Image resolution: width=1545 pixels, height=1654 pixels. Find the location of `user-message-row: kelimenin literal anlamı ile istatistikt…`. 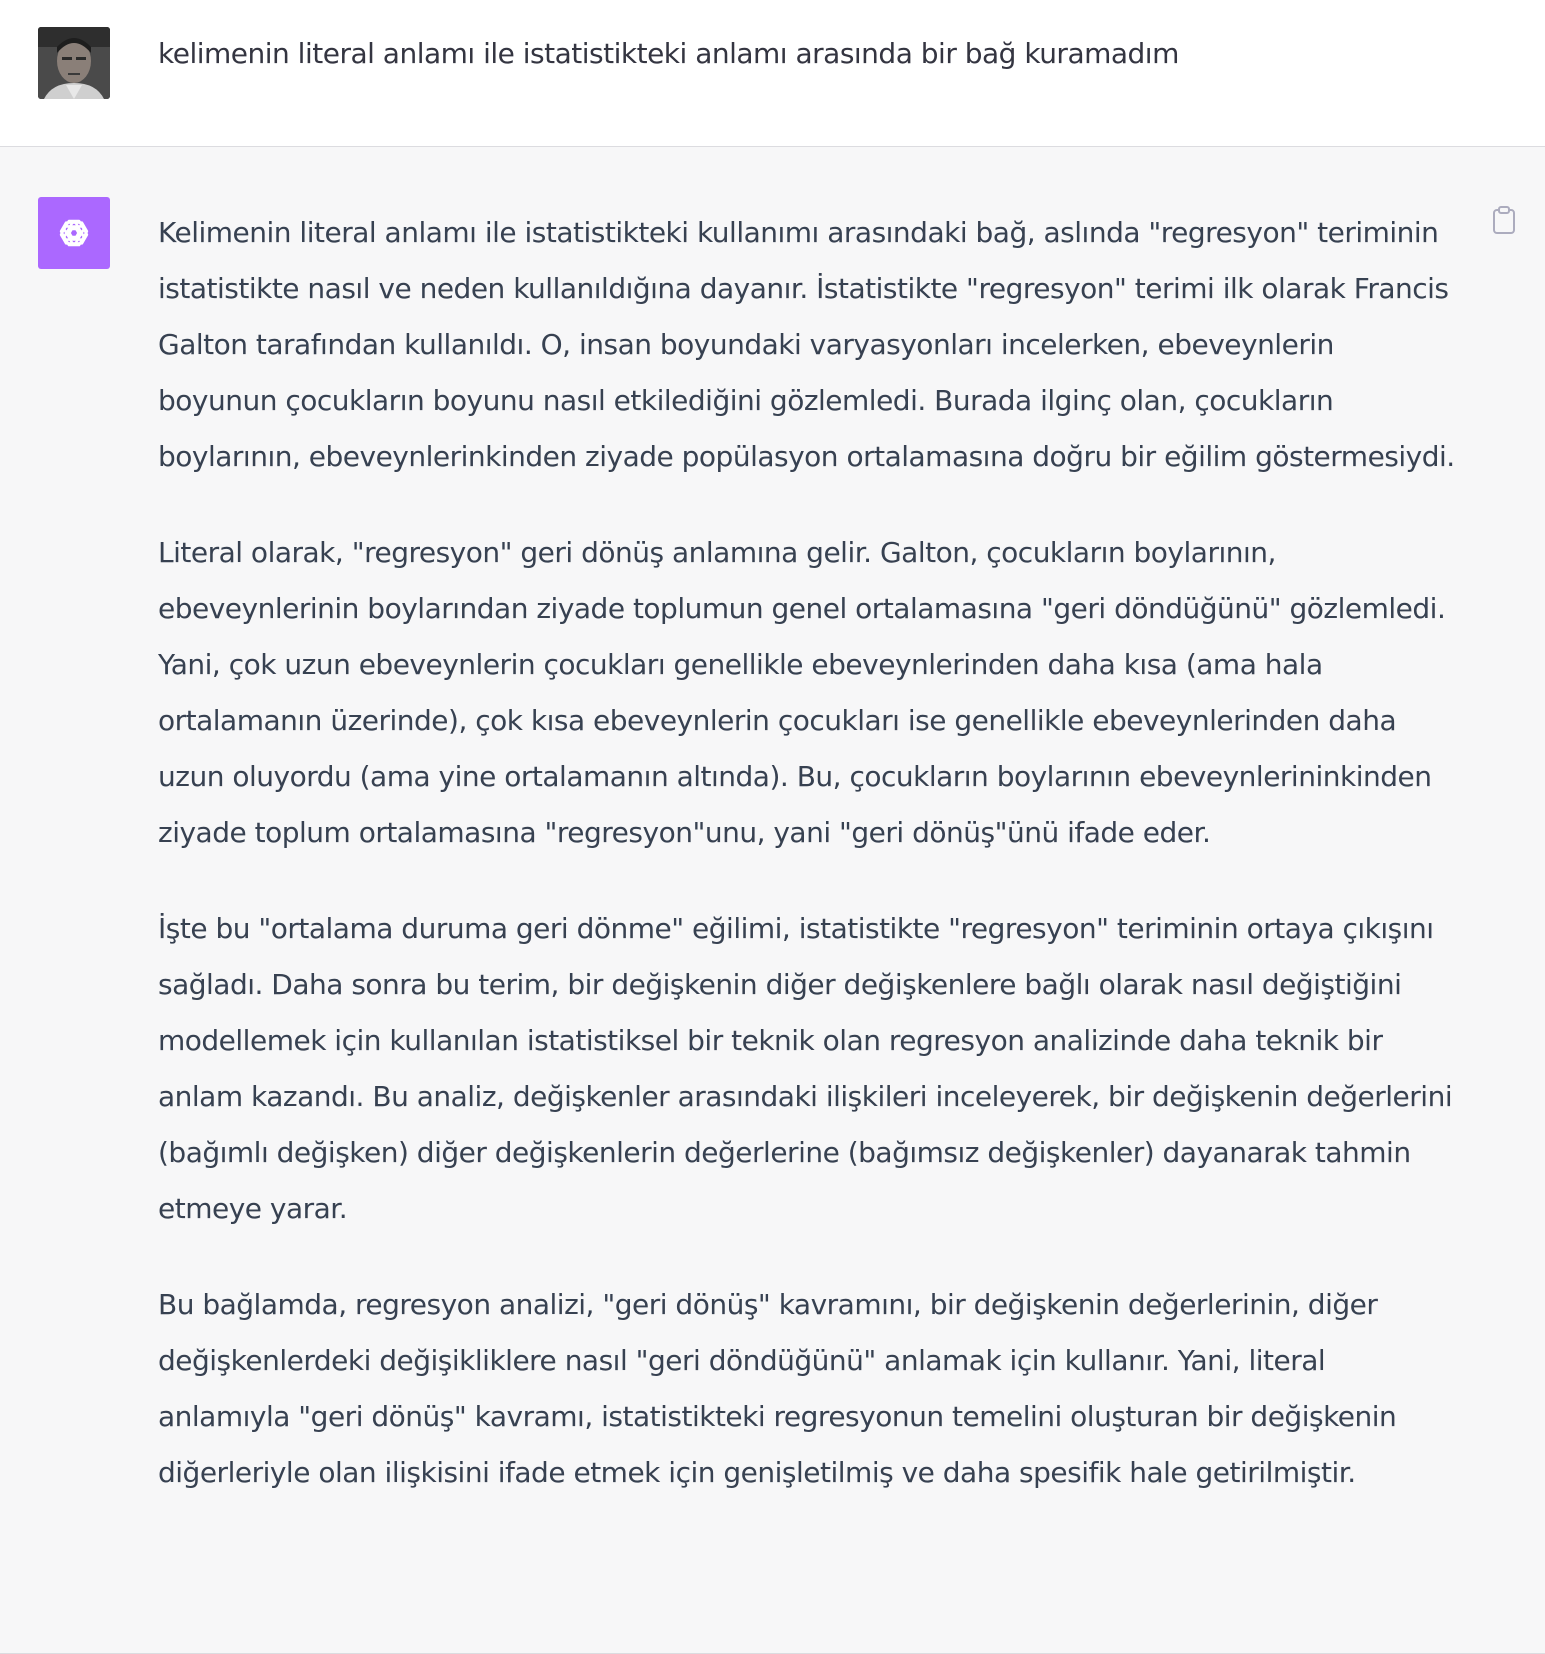

user-message-row: kelimenin literal anlamı ile istatistikt… is located at coordinates (772, 73).